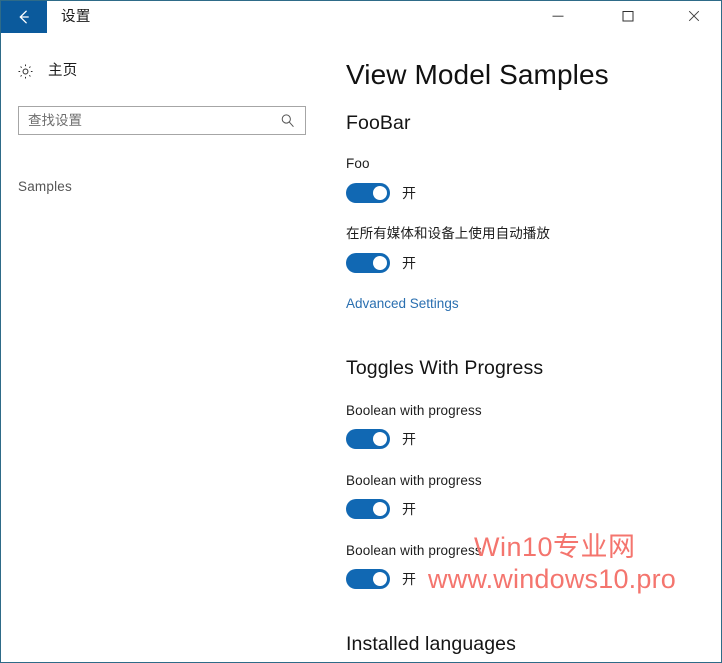 Image resolution: width=722 pixels, height=663 pixels. What do you see at coordinates (409, 193) in the screenshot?
I see `toggle-state-foo: 开` at bounding box center [409, 193].